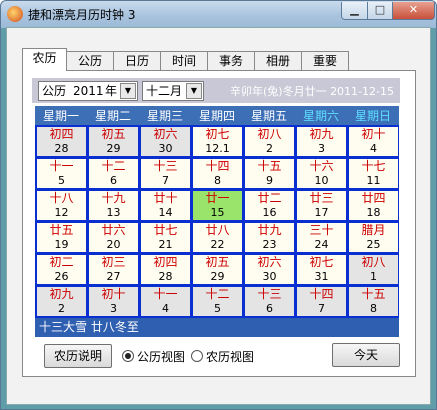 The image size is (437, 410). I want to click on day-cell: 十三 7, so click(165, 173).